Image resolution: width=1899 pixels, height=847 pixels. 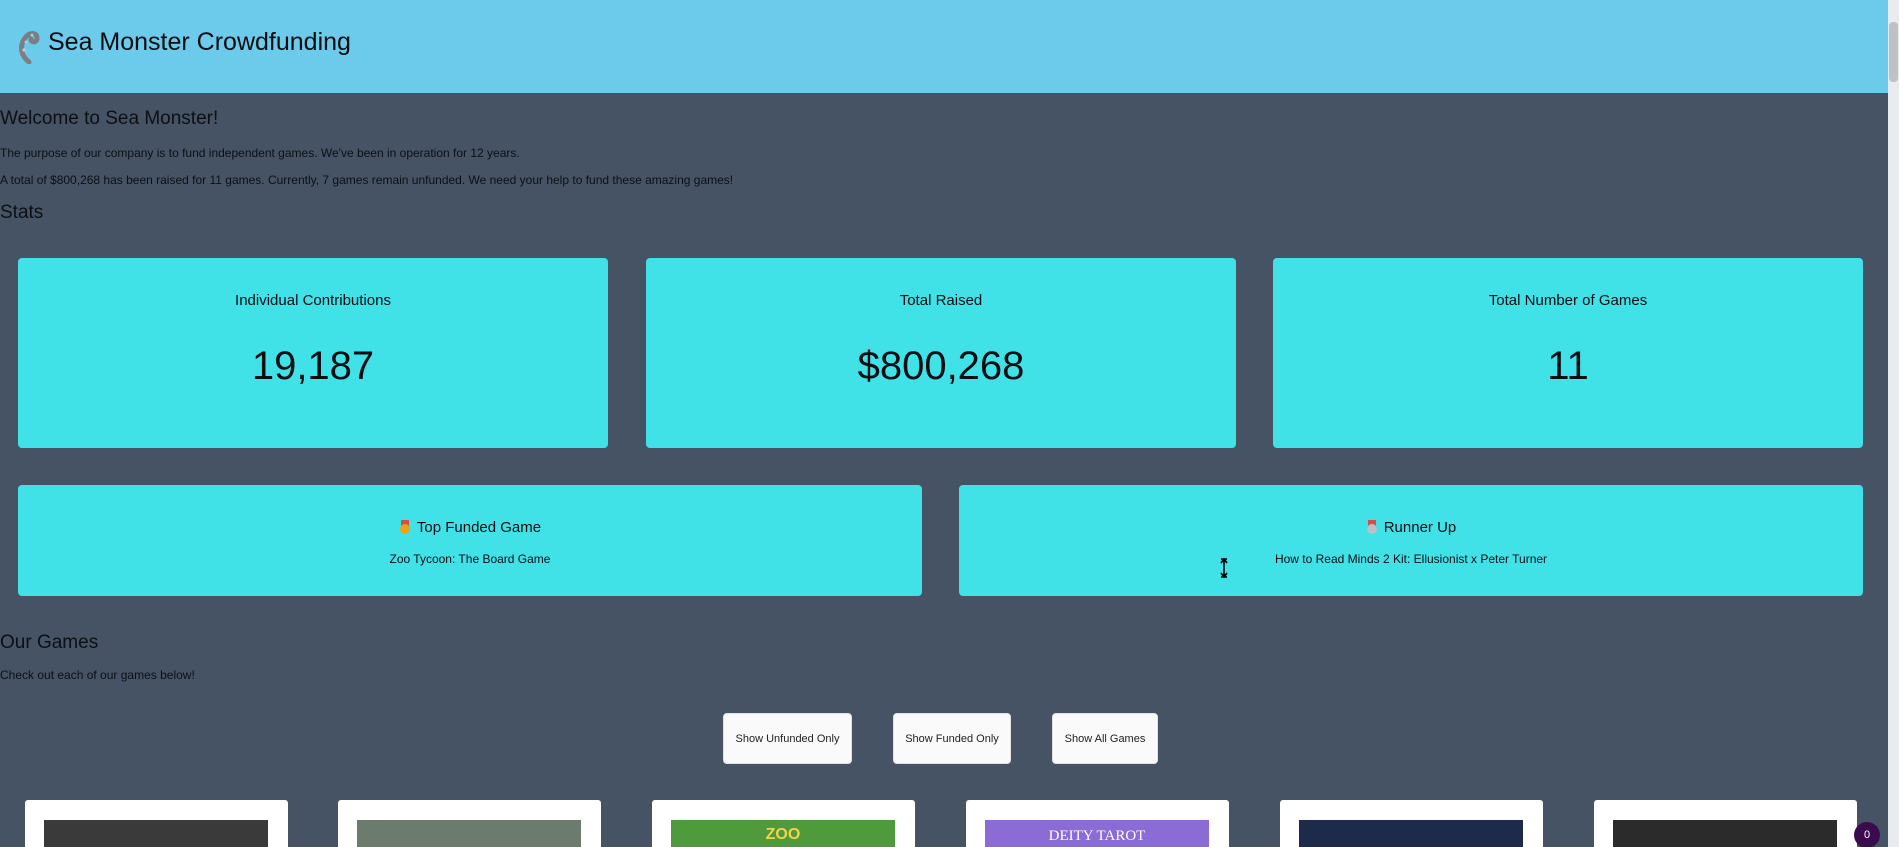 I want to click on stat-label: Individual Contributions, so click(x=313, y=300).